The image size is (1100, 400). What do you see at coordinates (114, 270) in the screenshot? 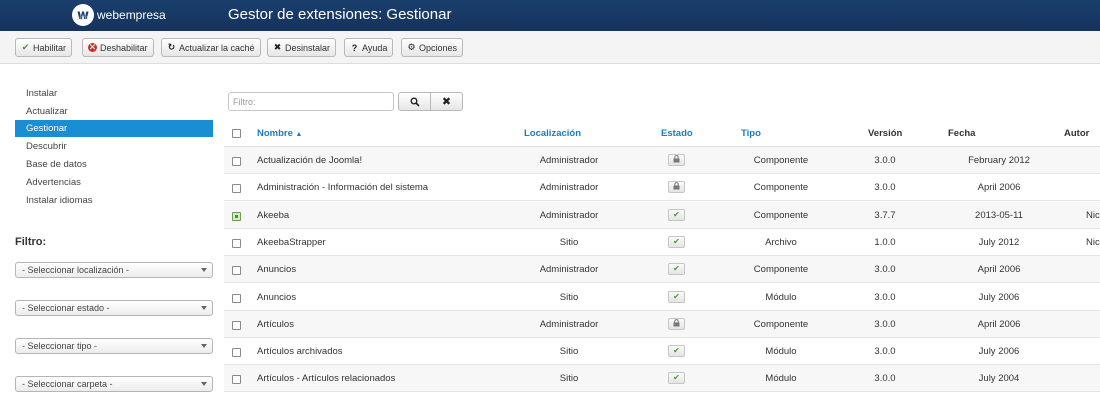
I see `select-location: - Seleccionar localización -` at bounding box center [114, 270].